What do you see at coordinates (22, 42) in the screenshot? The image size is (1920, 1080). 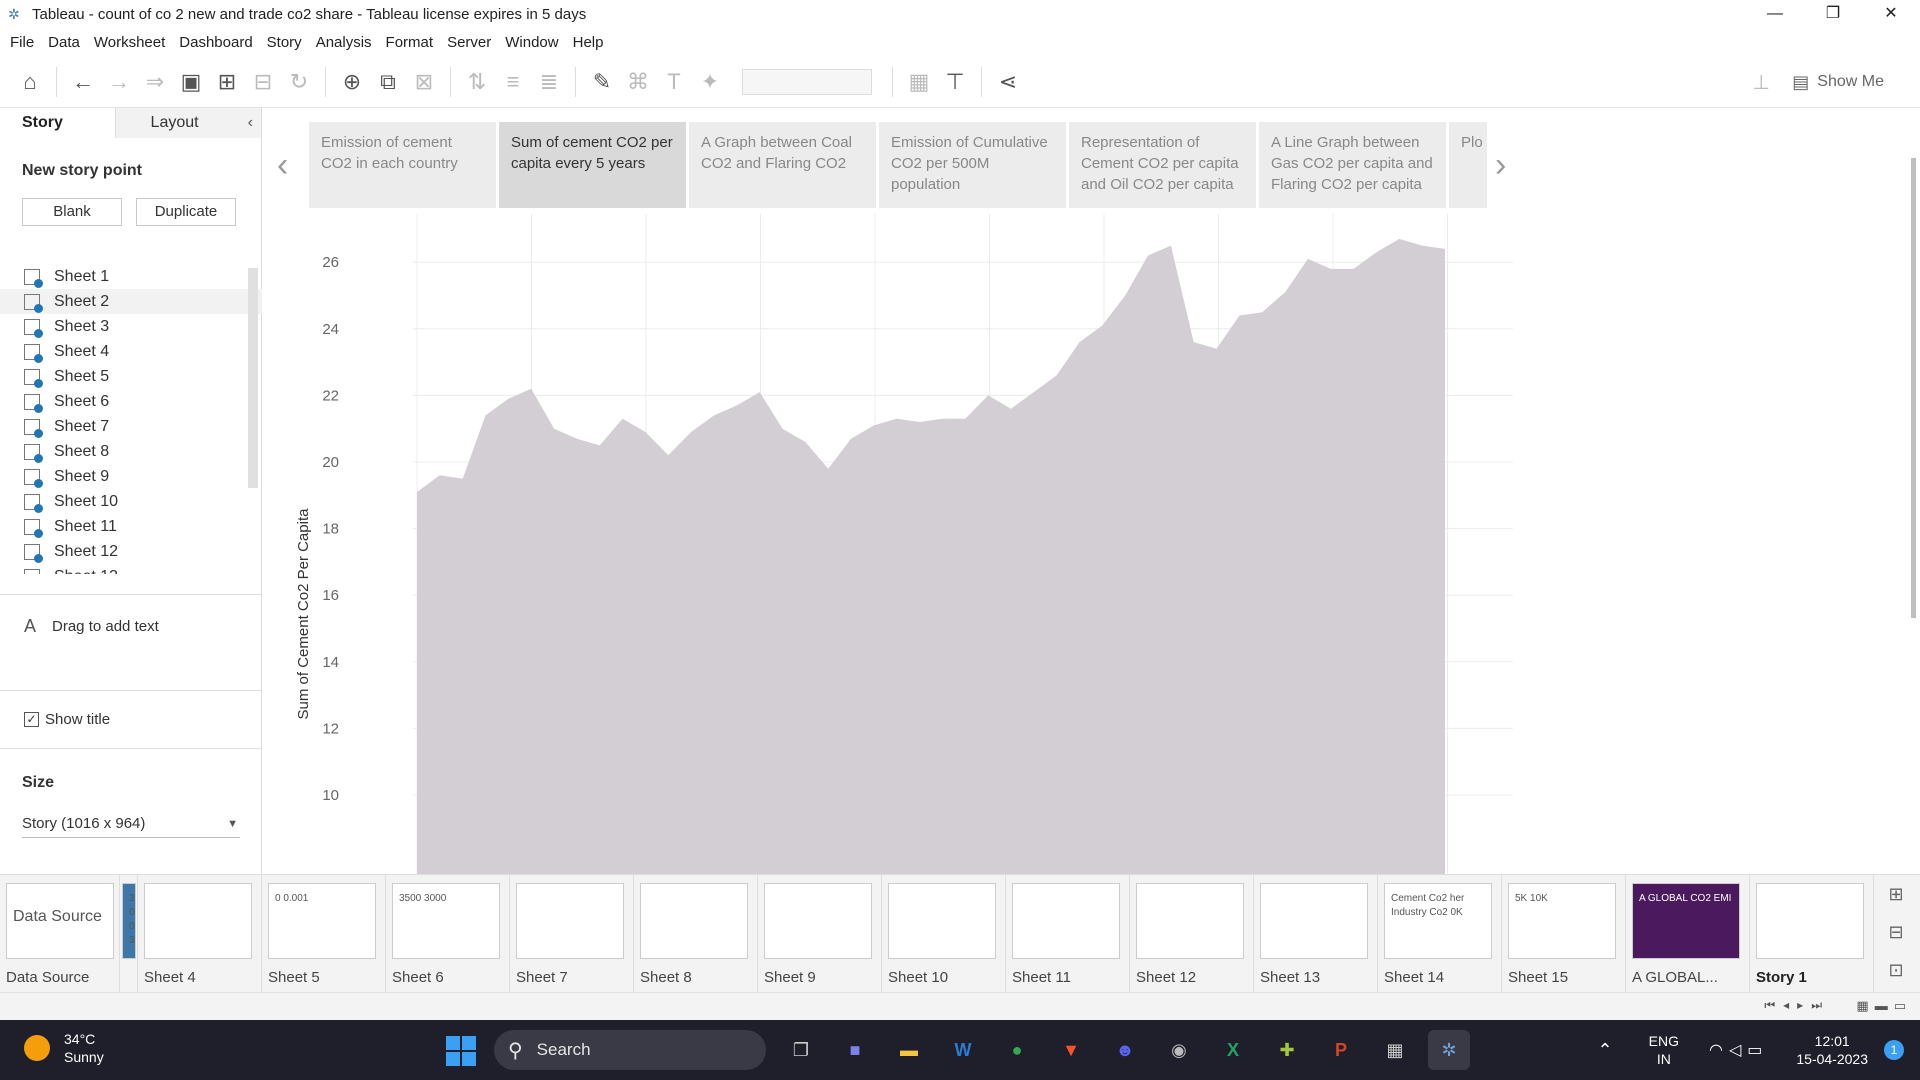 I see `menu-file: File` at bounding box center [22, 42].